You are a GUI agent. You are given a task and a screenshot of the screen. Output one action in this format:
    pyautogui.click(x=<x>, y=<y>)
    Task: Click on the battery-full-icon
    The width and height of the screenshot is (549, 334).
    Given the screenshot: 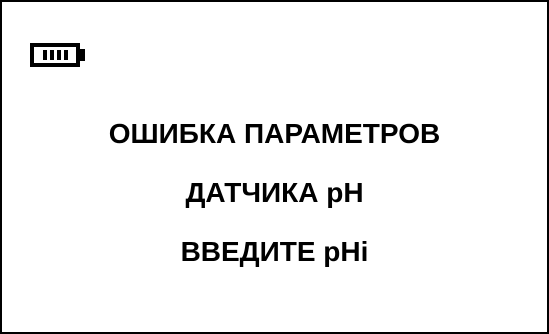 What is the action you would take?
    pyautogui.click(x=57, y=55)
    